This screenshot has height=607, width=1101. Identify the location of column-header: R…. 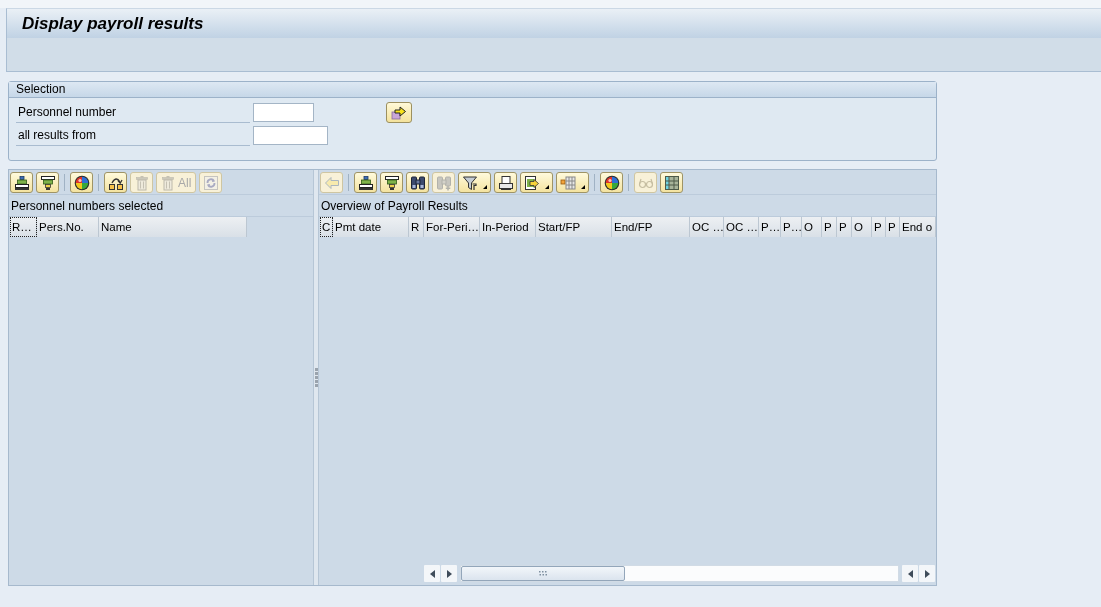
(23, 227).